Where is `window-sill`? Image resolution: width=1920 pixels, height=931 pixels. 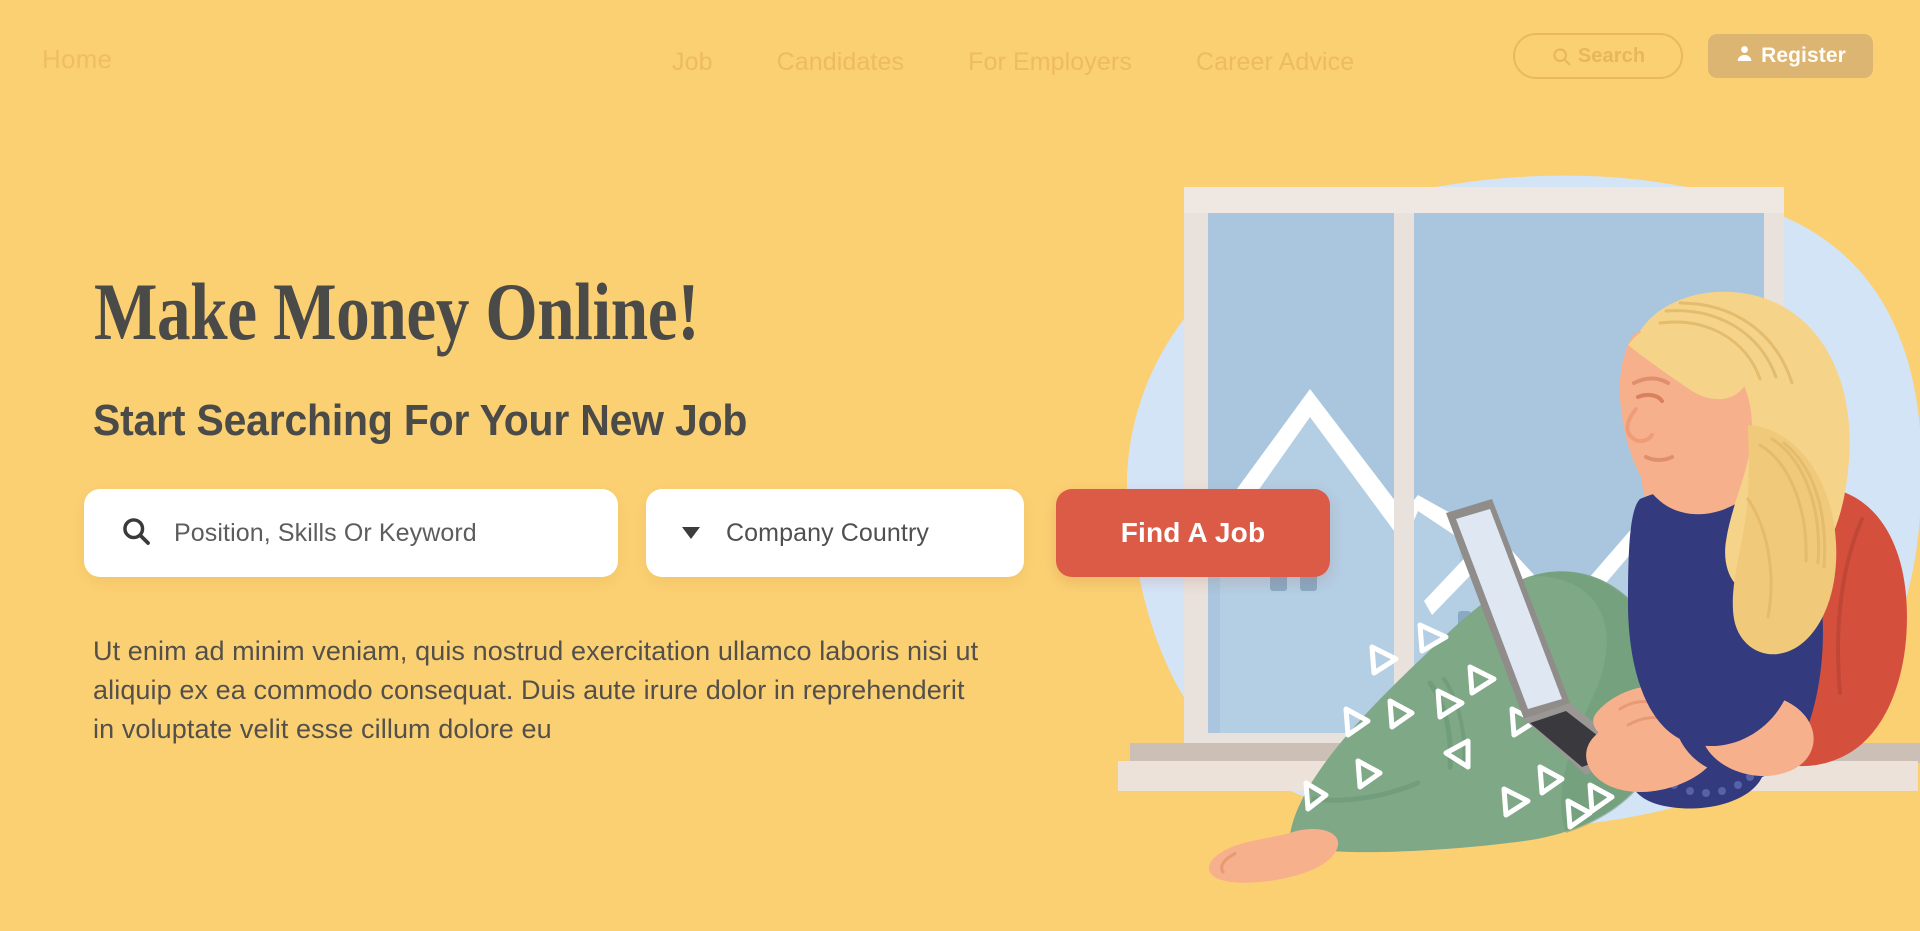
window-sill is located at coordinates (1519, 767).